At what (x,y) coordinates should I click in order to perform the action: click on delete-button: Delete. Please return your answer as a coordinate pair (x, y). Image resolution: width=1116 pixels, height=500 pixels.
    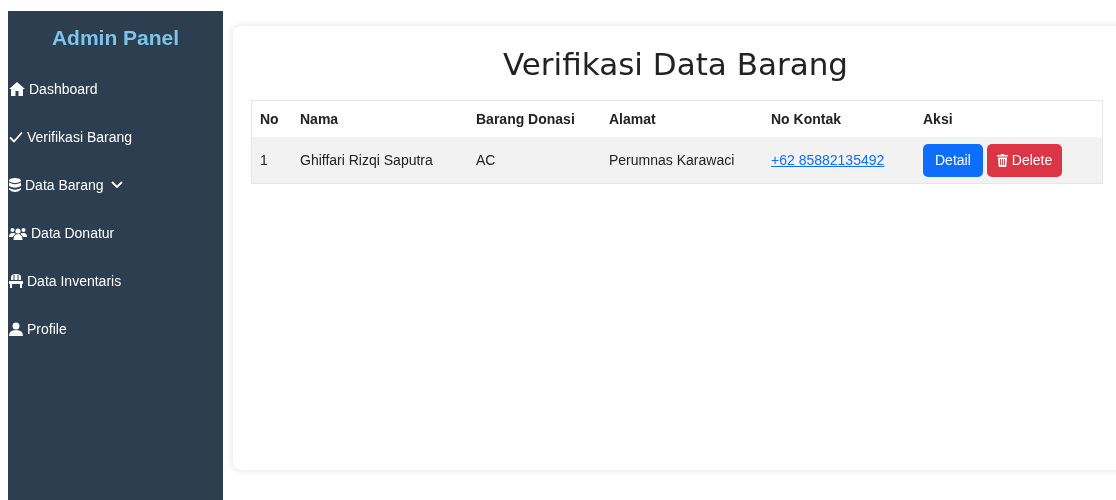
    Looking at the image, I should click on (1024, 160).